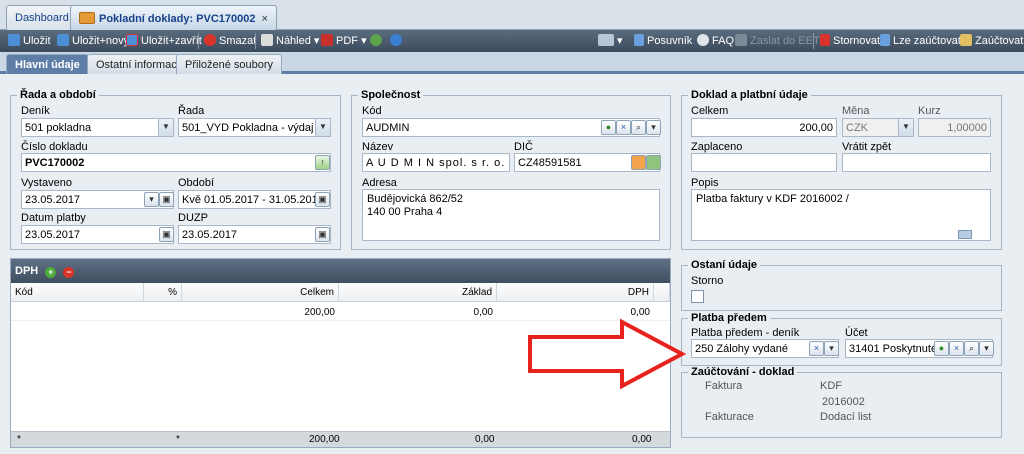 The image size is (1024, 454). Describe the element at coordinates (764, 162) in the screenshot. I see `paid-field` at that location.